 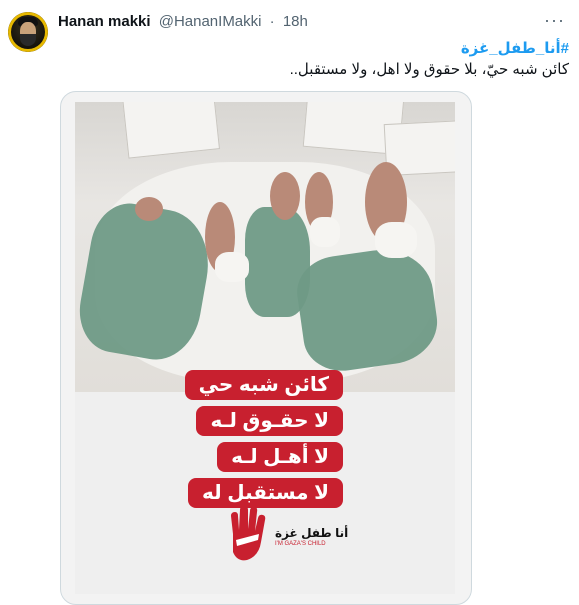 What do you see at coordinates (295, 21) in the screenshot?
I see `timestamp: 18h` at bounding box center [295, 21].